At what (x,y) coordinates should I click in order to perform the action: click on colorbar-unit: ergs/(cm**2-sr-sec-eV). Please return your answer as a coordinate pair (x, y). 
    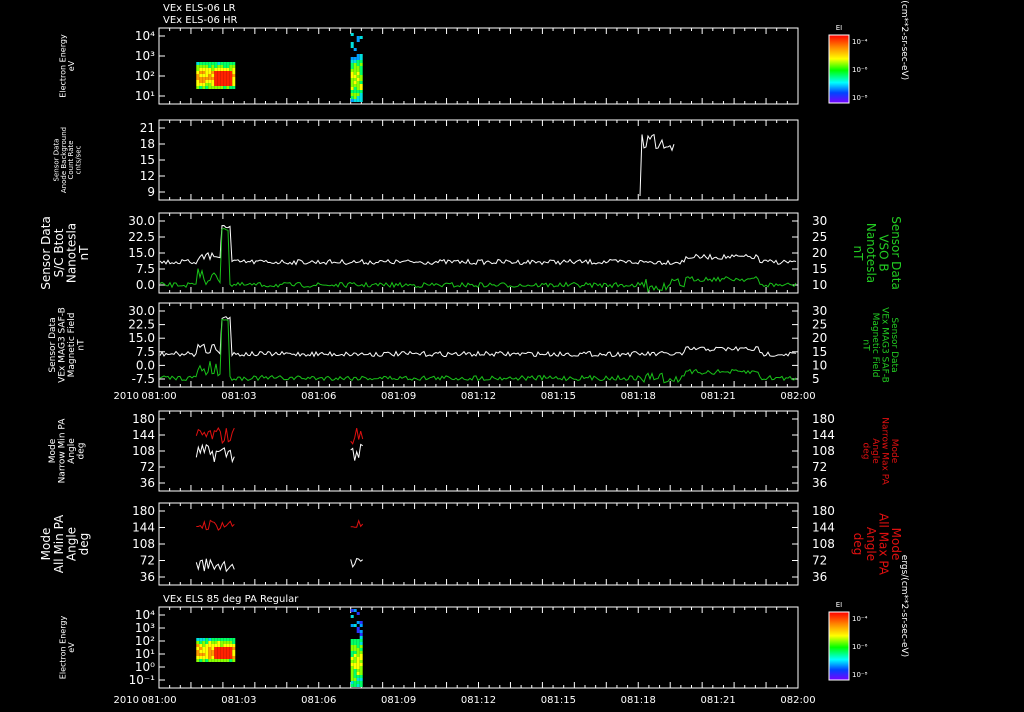
    Looking at the image, I should click on (904, 40).